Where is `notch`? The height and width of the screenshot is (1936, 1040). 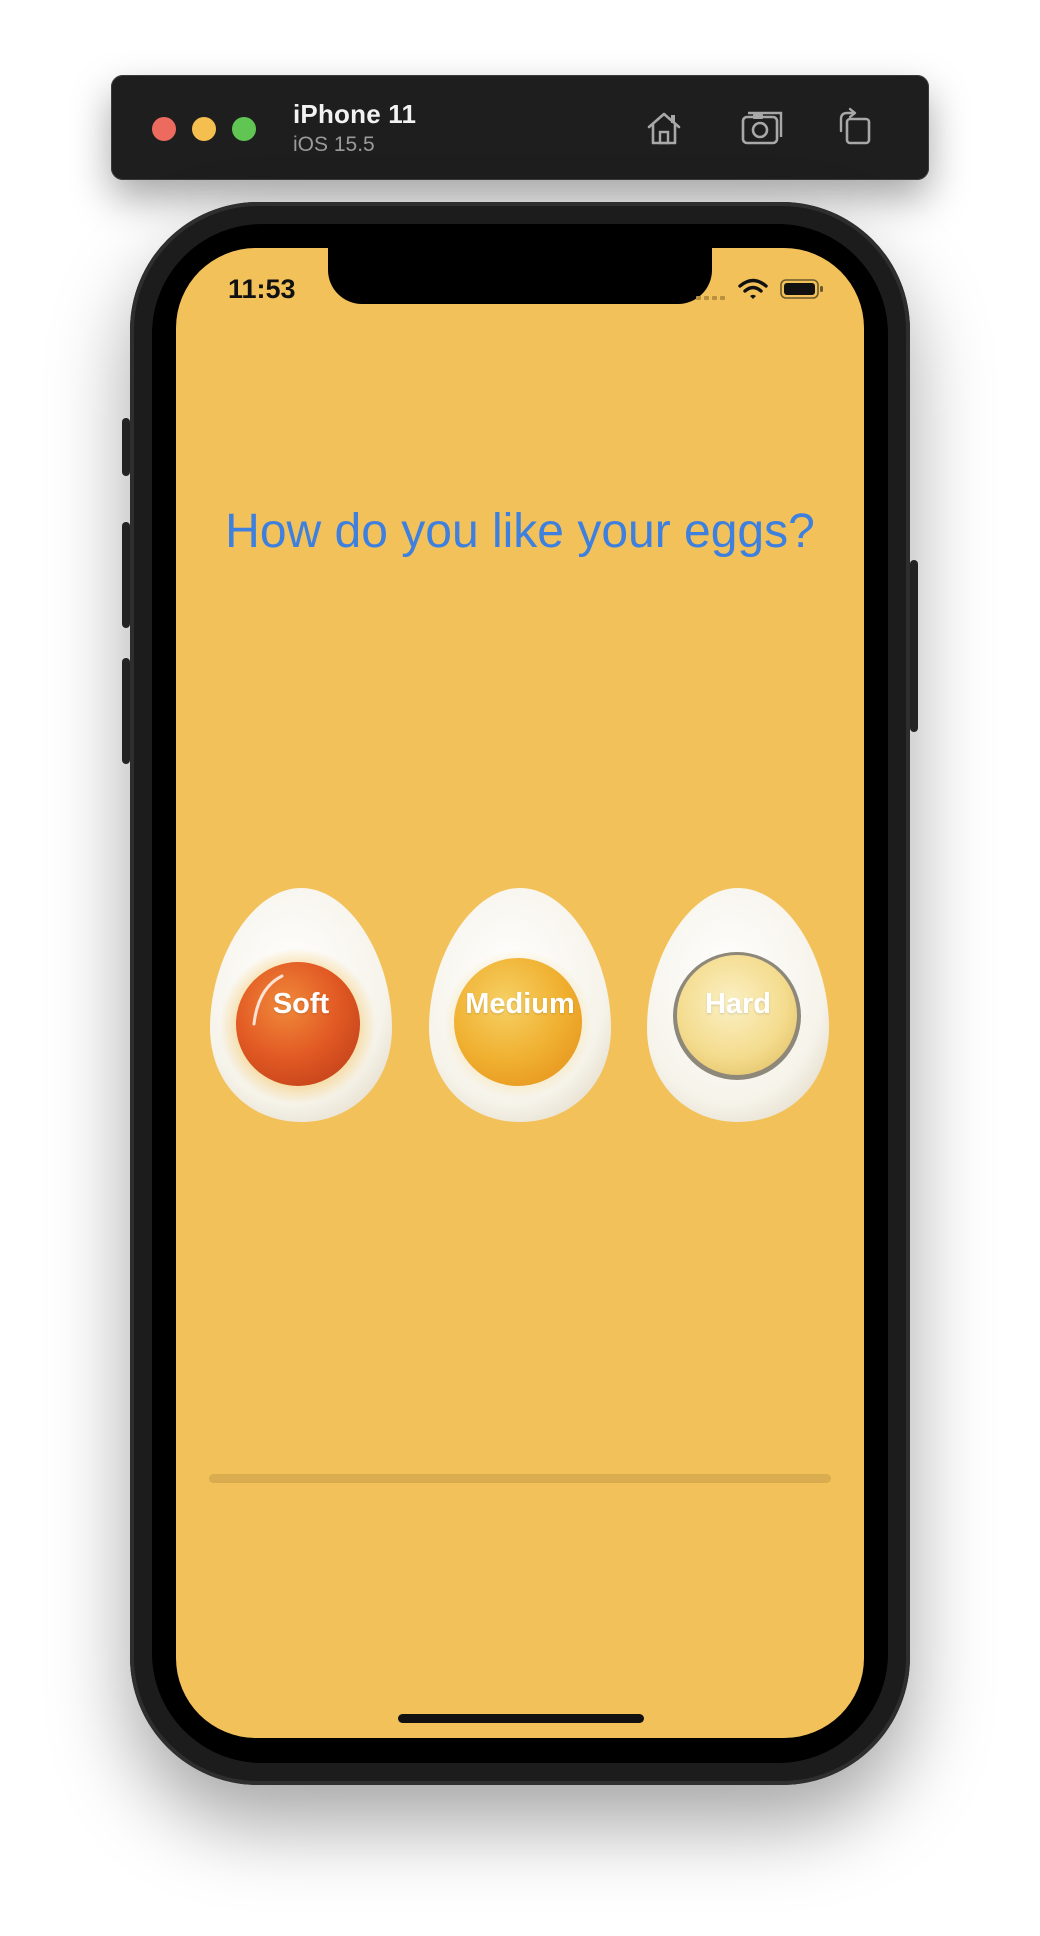 notch is located at coordinates (520, 276).